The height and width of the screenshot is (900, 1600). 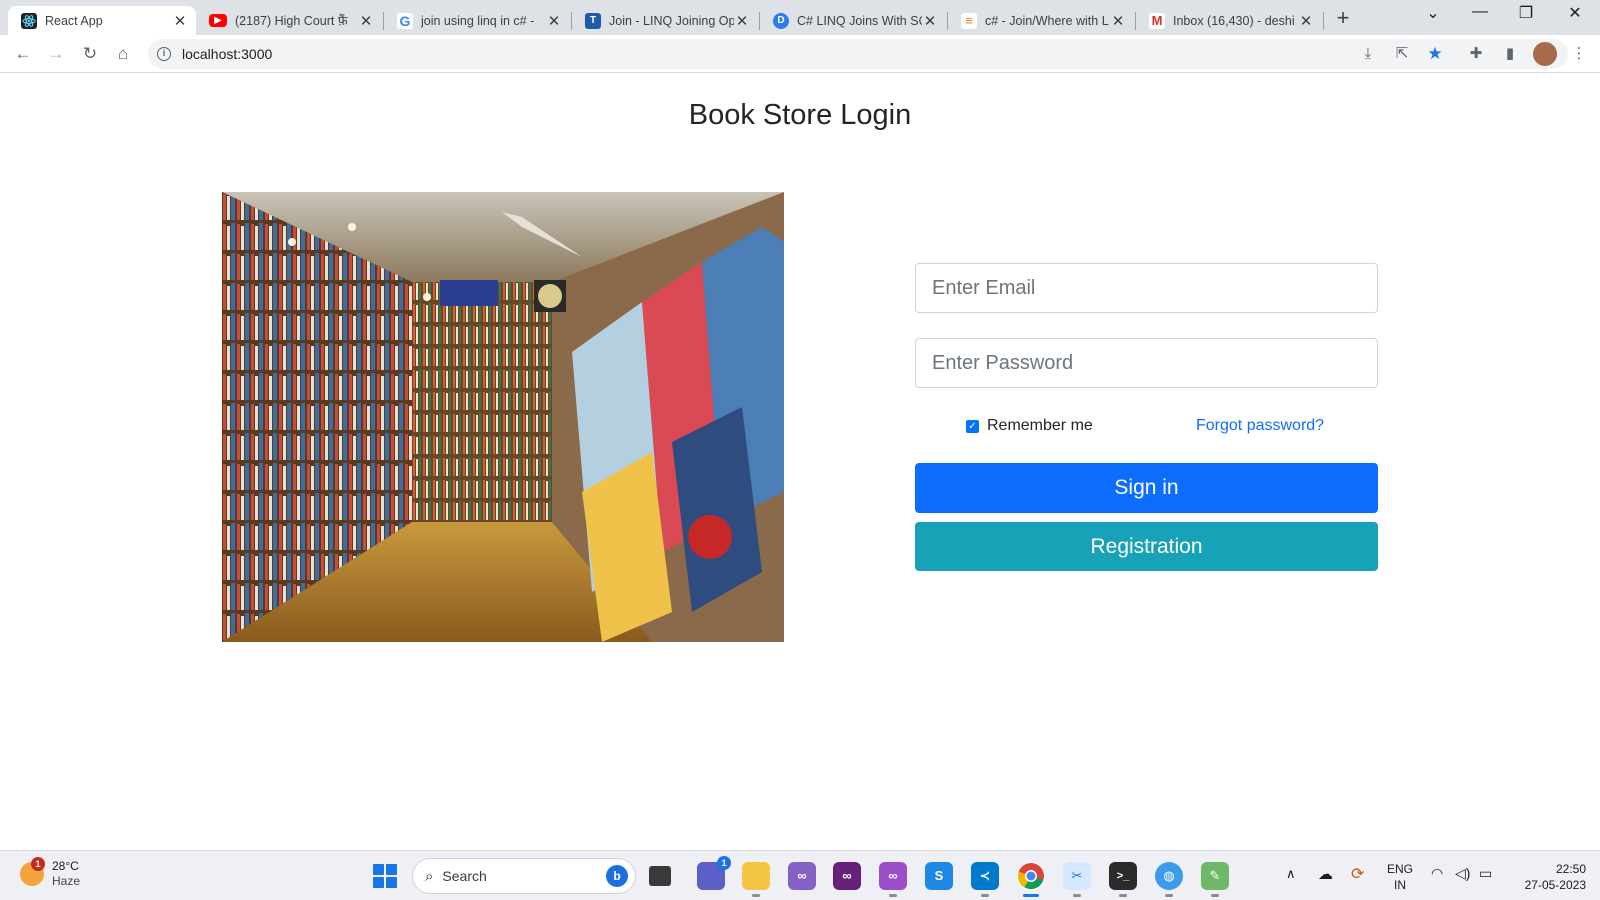 I want to click on teams-chat-icon: 1, so click(x=714, y=873).